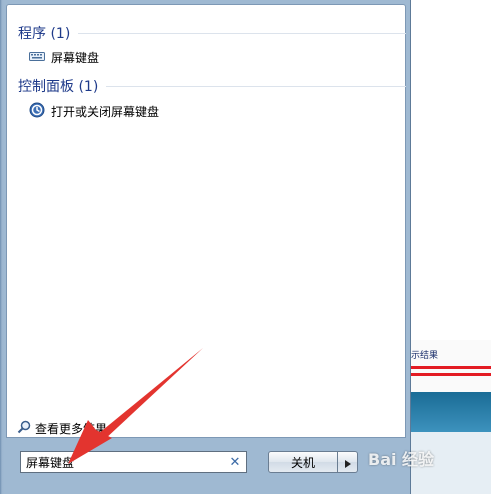 The width and height of the screenshot is (491, 494). I want to click on see-more-label: 查看更多结果, so click(71, 428).